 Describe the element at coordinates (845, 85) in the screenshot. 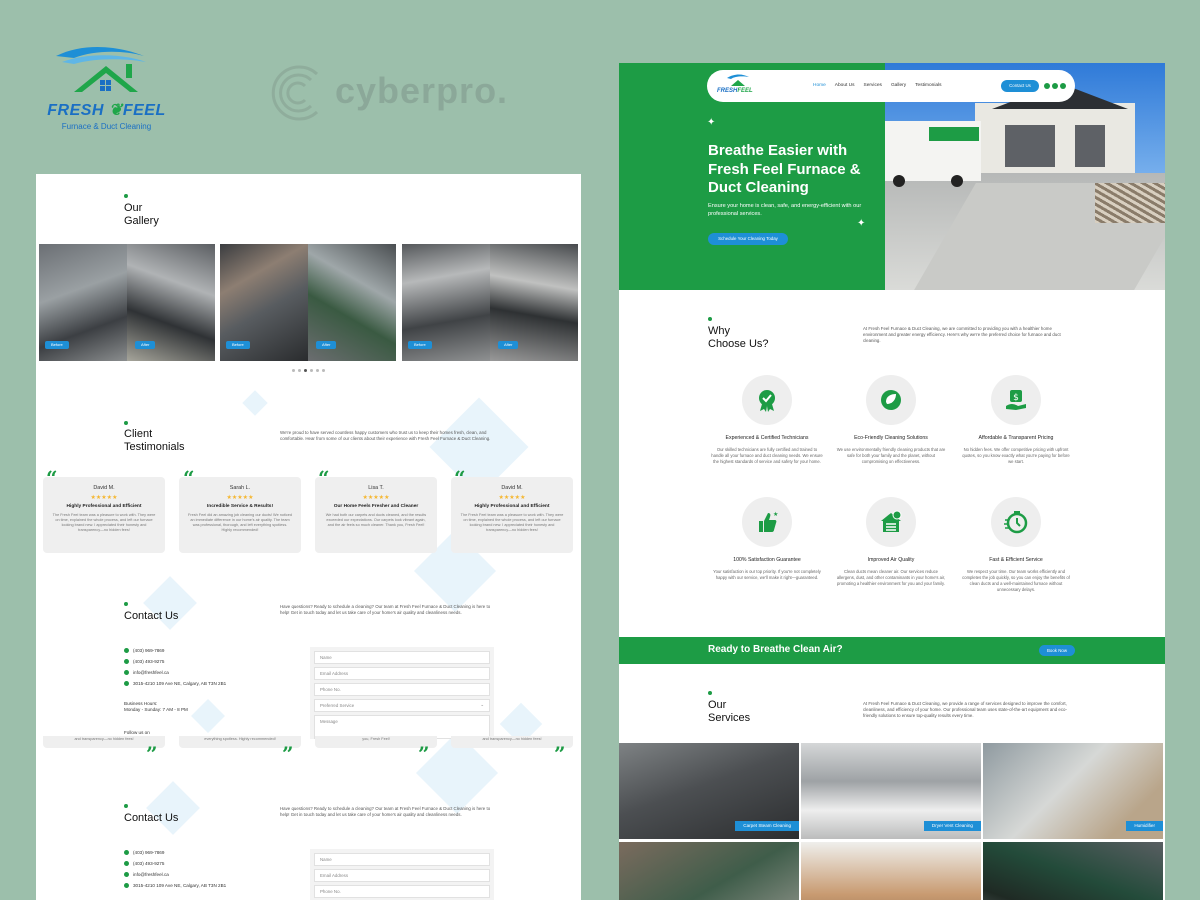

I see `nav-item-about: About Us` at that location.